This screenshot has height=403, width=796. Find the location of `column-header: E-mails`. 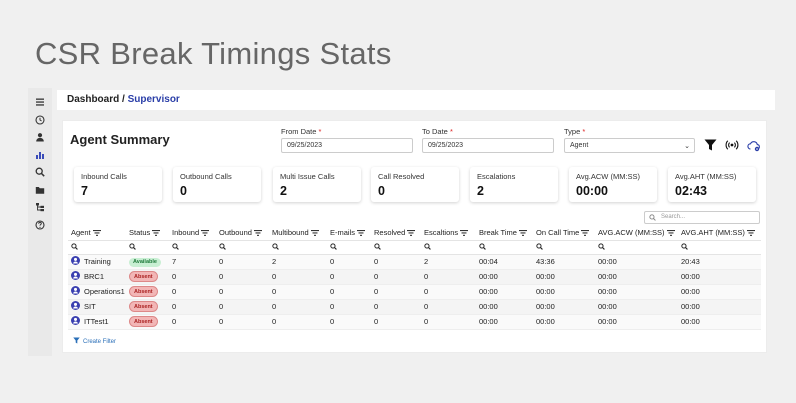

column-header: E-mails is located at coordinates (349, 233).